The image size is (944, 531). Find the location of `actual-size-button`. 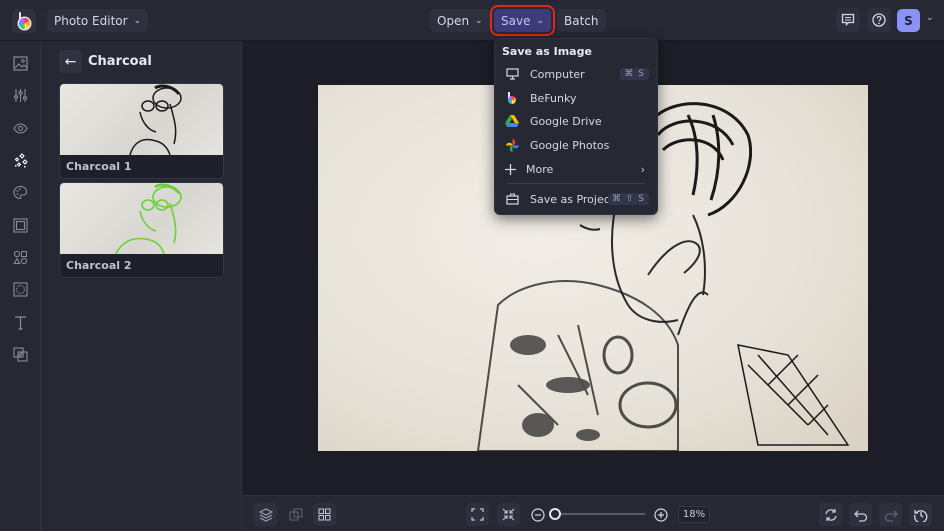

actual-size-button is located at coordinates (508, 514).